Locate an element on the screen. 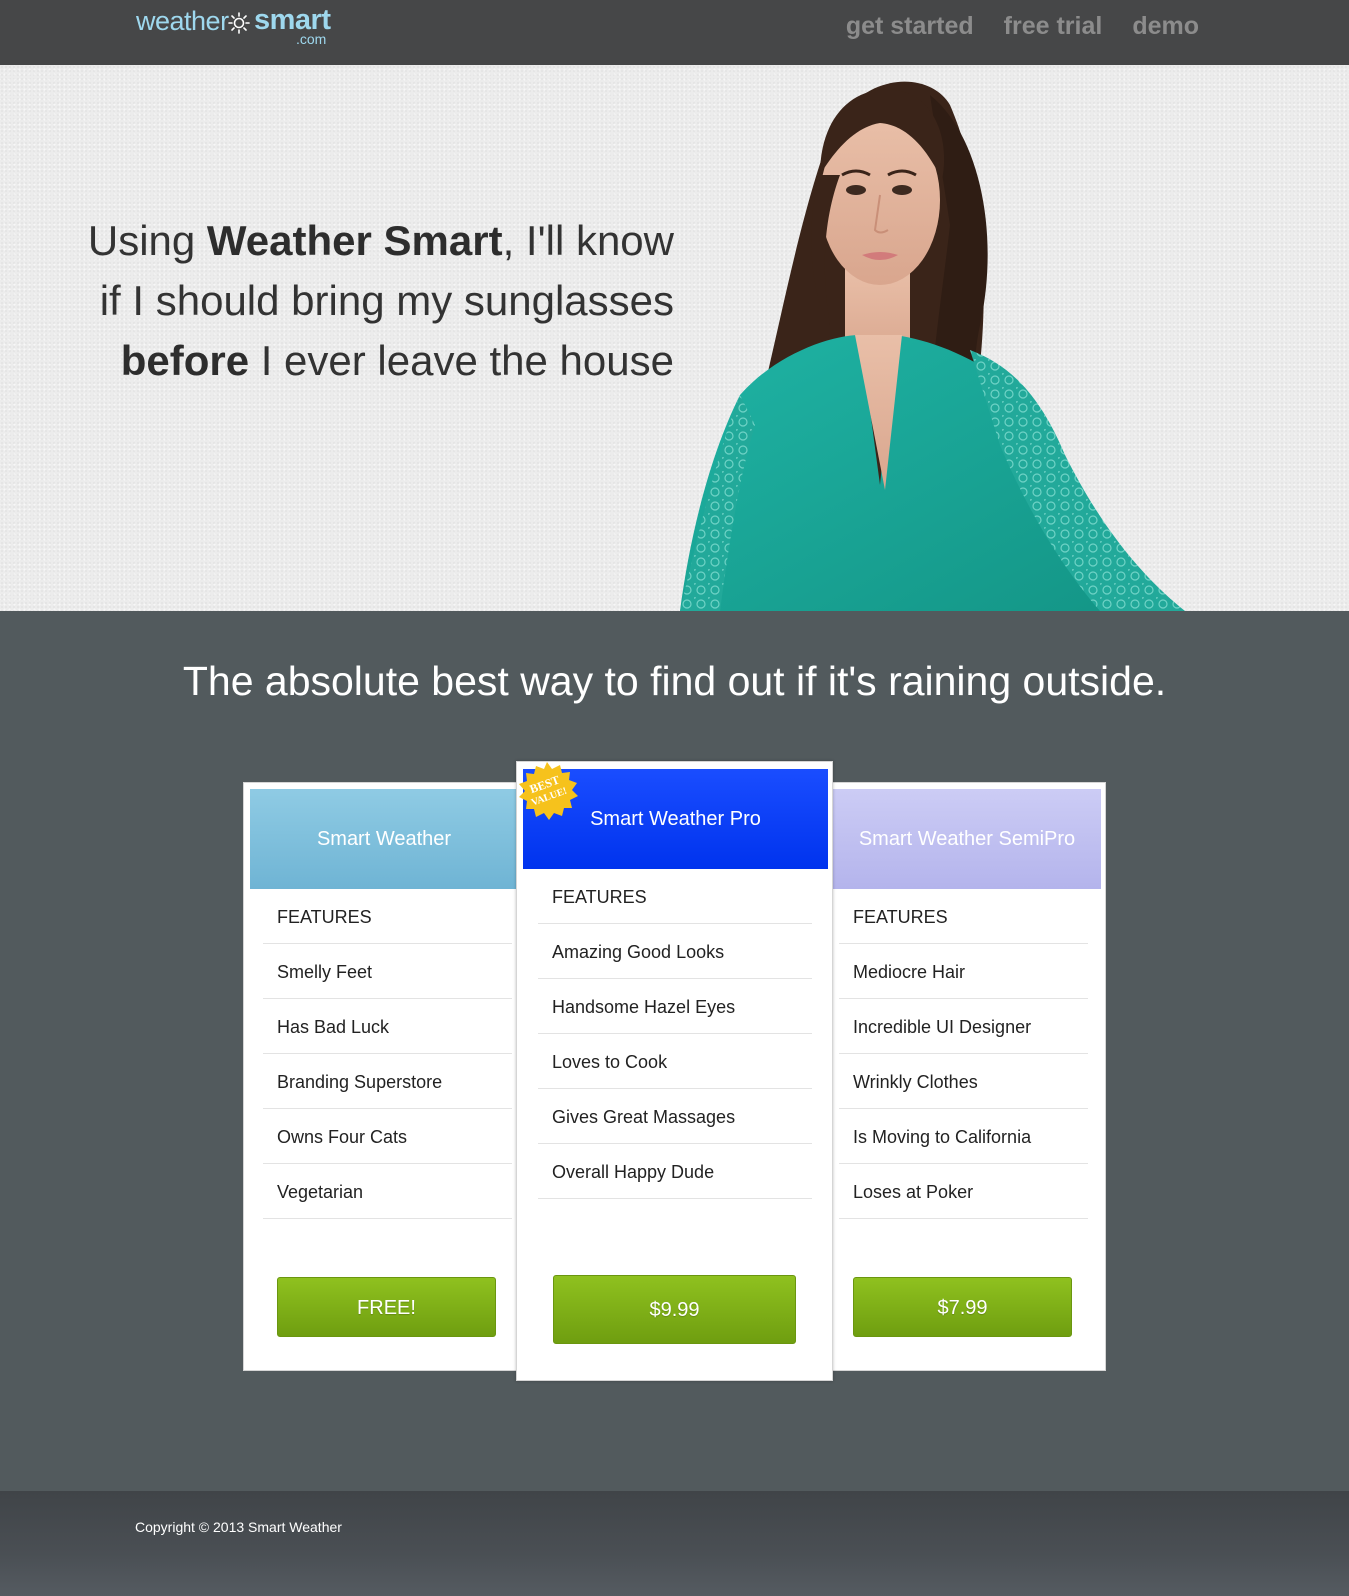 This screenshot has height=1596, width=1349. feature-item: Mediocre Hair is located at coordinates (963, 971).